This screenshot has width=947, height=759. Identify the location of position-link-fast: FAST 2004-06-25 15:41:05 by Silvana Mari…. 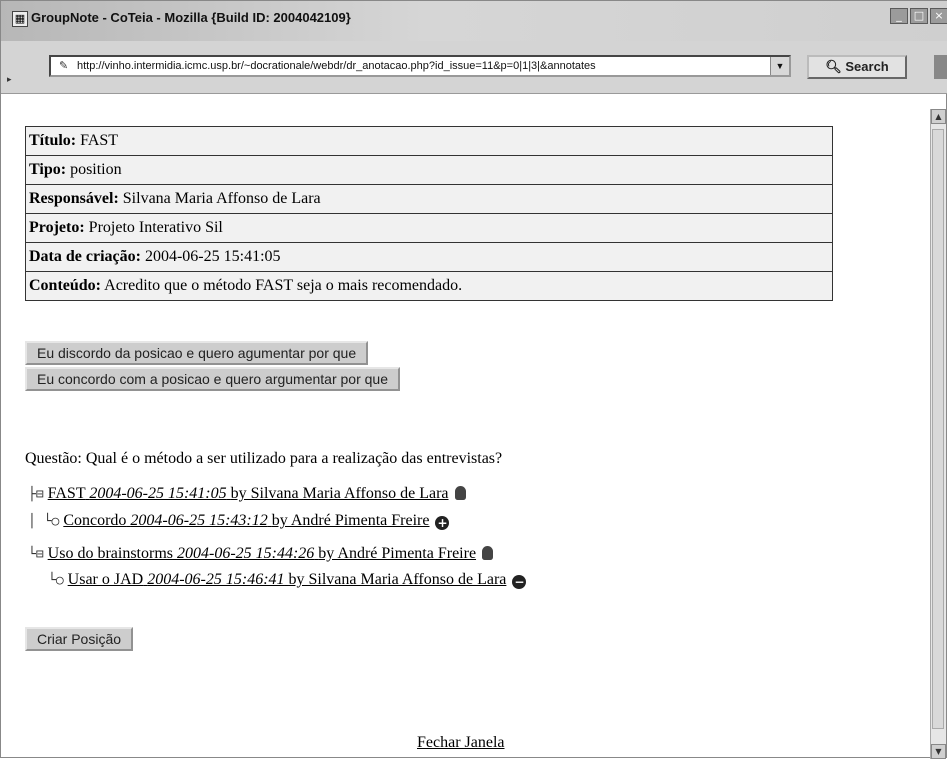
(248, 493).